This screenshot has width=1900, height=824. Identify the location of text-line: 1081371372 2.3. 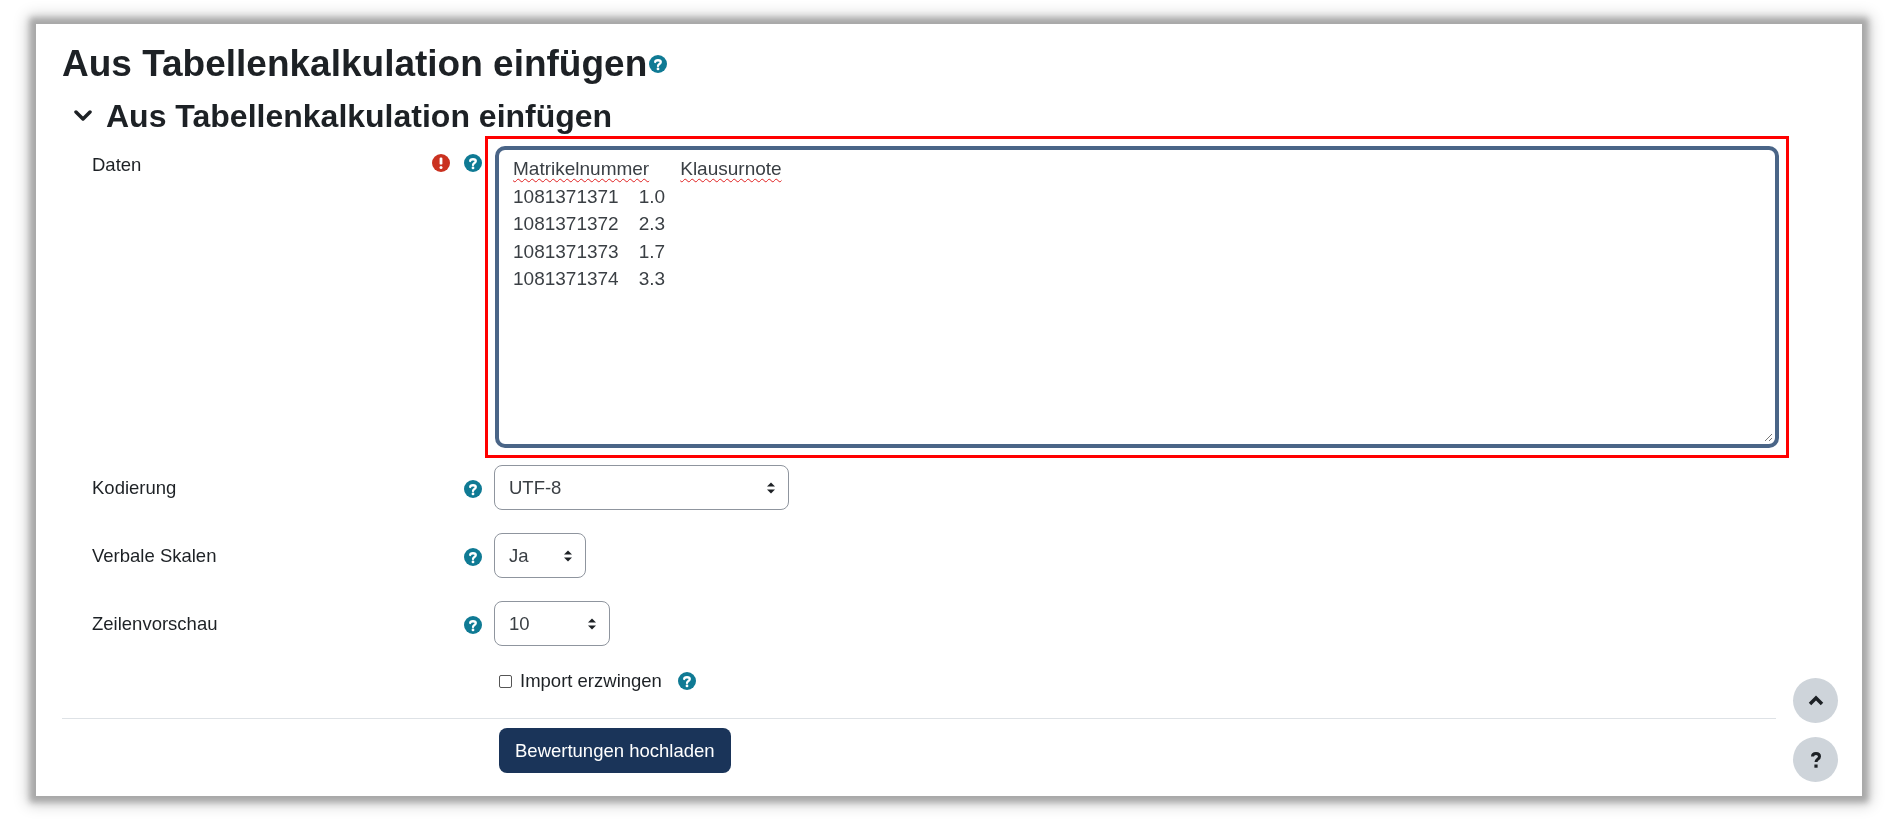
(590, 224).